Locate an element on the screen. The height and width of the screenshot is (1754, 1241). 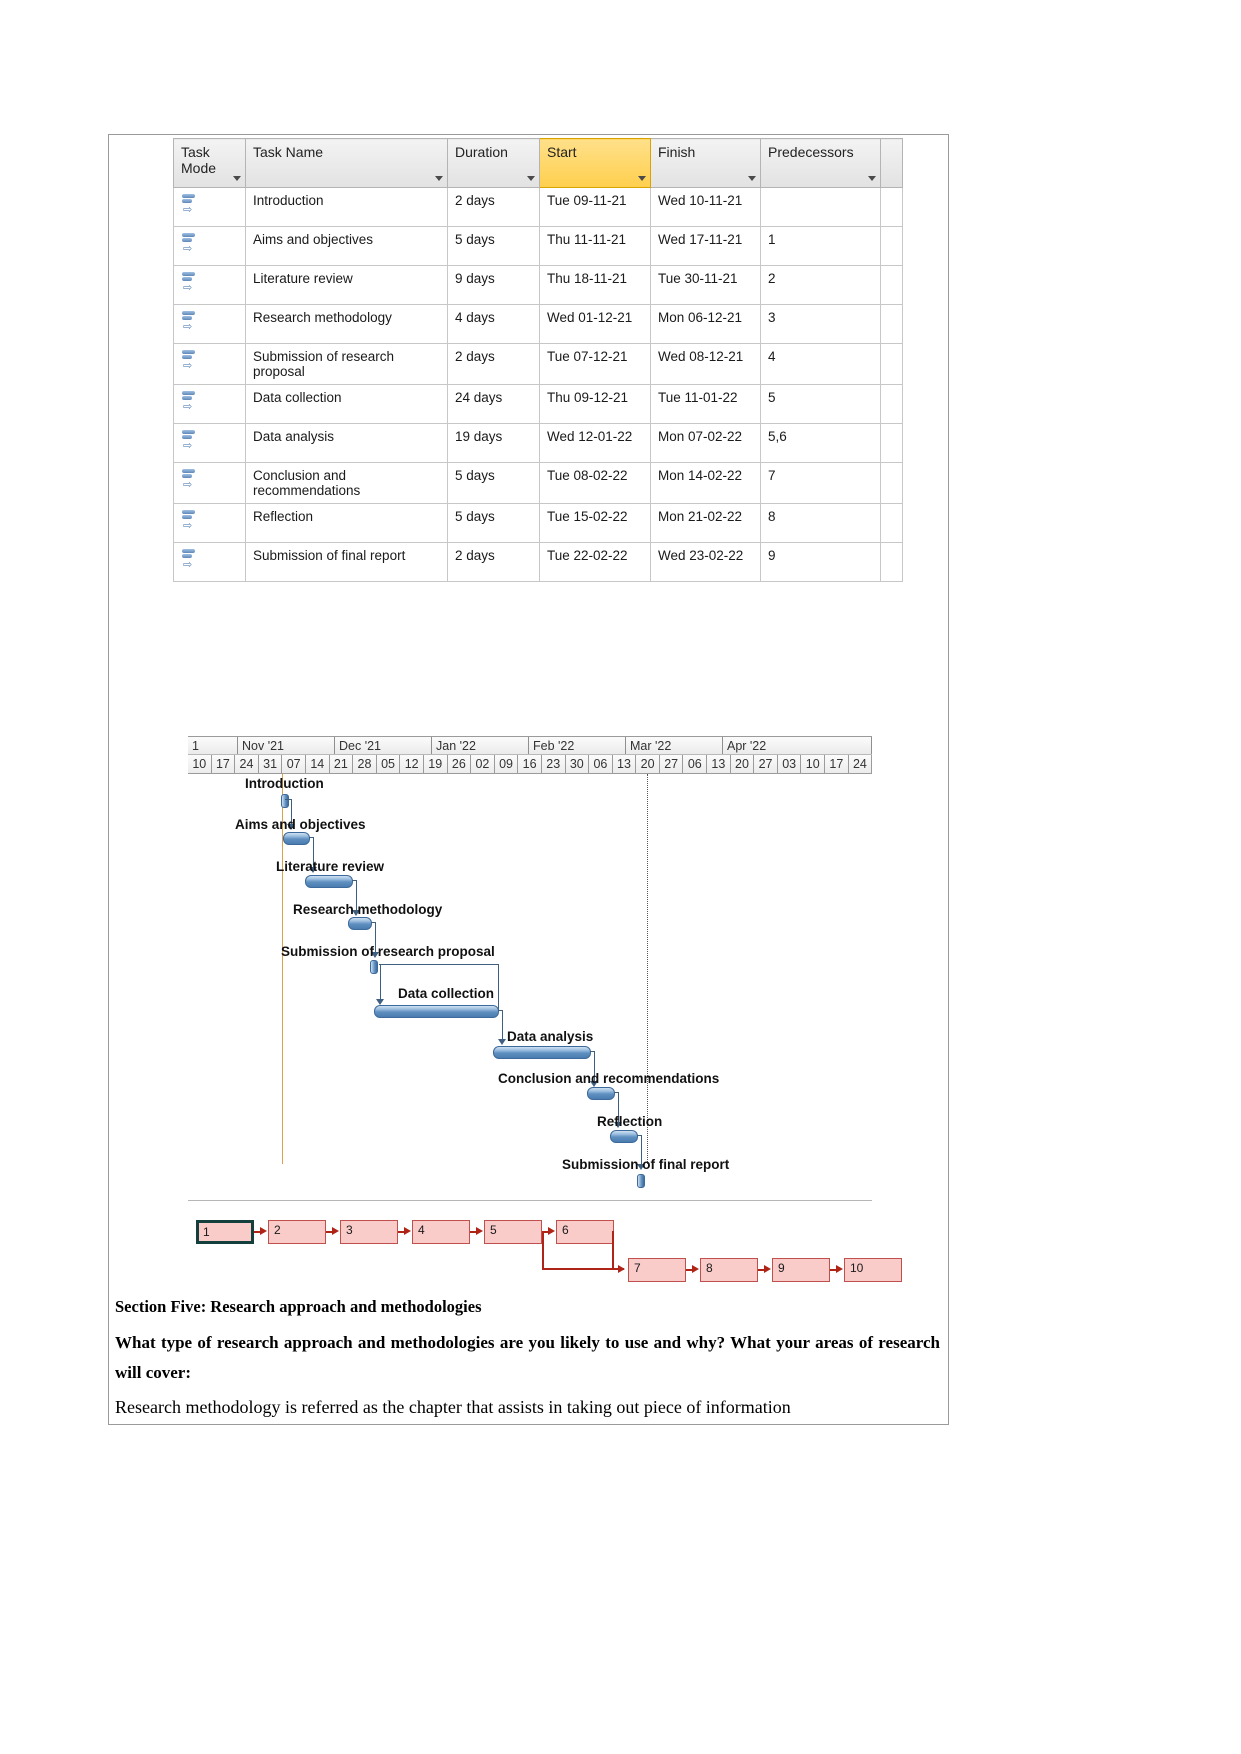
cell-finish: Tue 11-01-22 is located at coordinates (705, 404).